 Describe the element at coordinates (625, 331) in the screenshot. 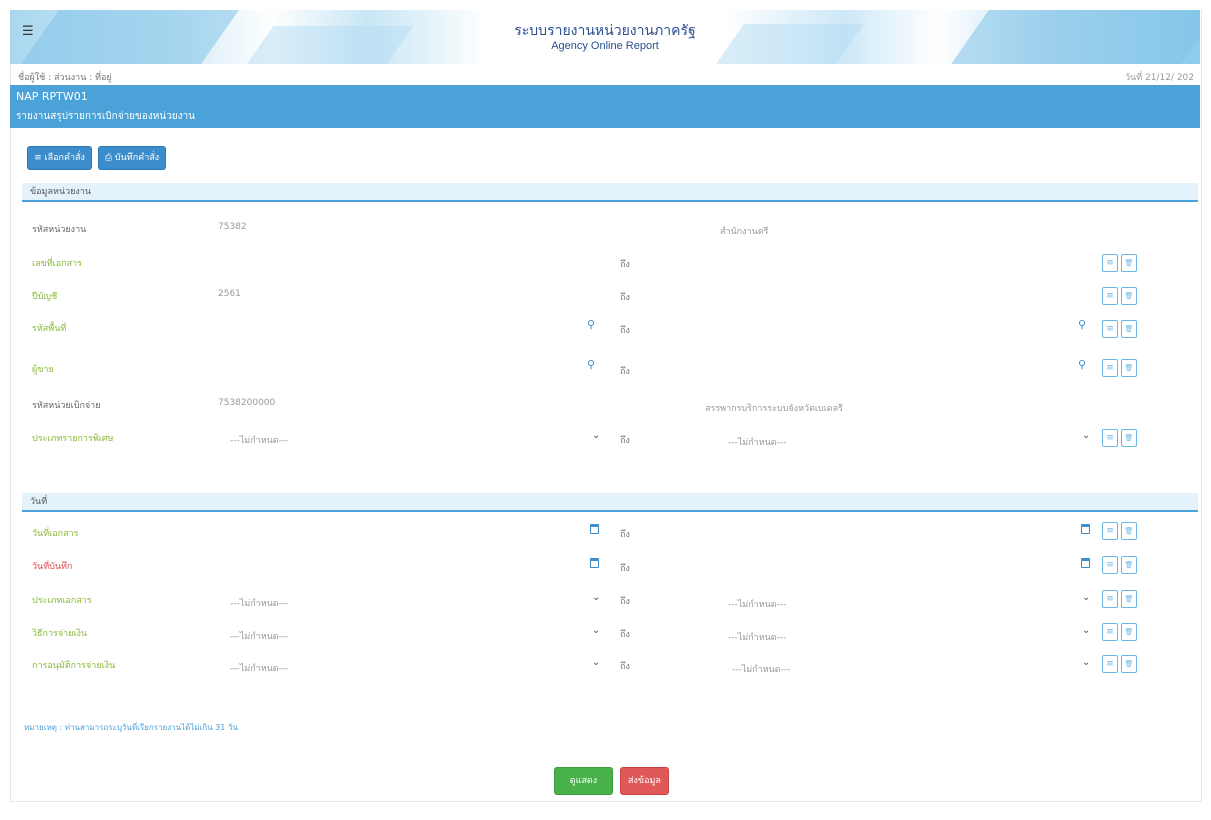

I see `area-code-to: ถึง` at that location.